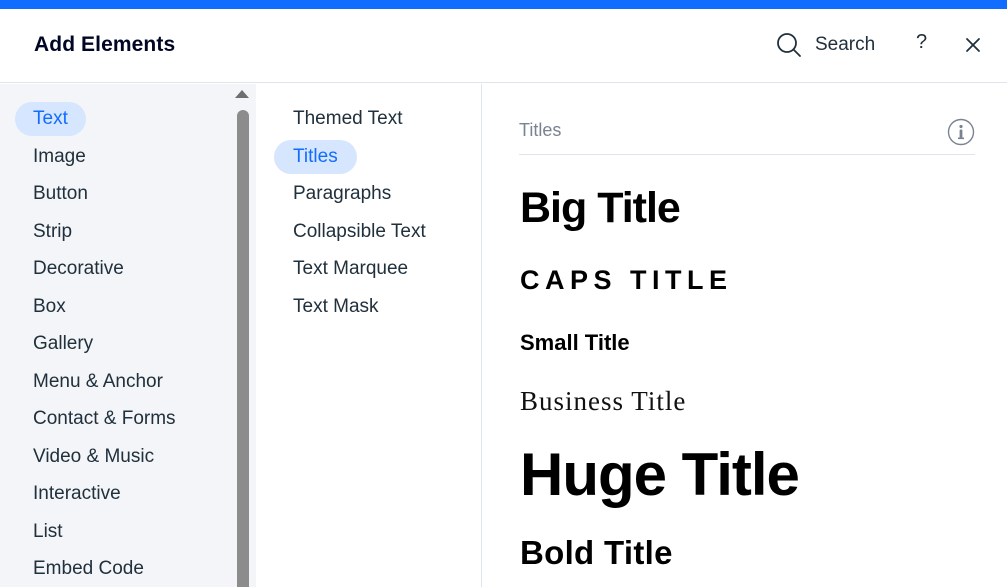 The width and height of the screenshot is (1007, 587). Describe the element at coordinates (359, 232) in the screenshot. I see `subcategory-item-collapsible-text: Collapsible Text` at that location.